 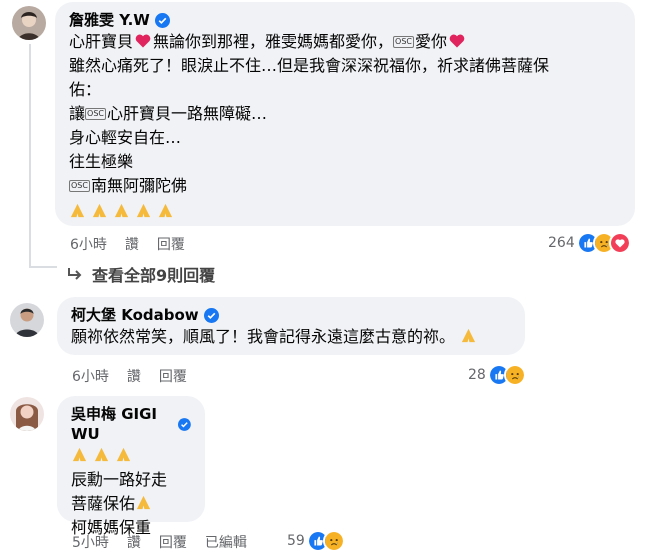 I want to click on comment-text: 佑：, so click(x=85, y=89).